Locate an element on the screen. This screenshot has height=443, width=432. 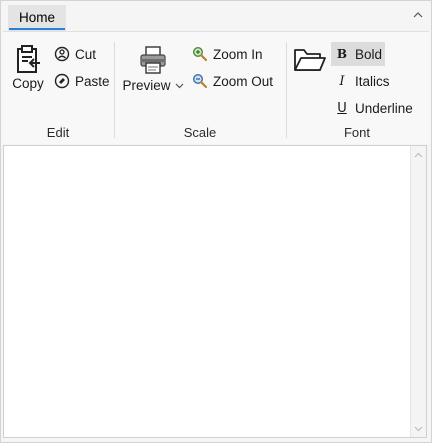
italics-button: I Italics is located at coordinates (363, 81).